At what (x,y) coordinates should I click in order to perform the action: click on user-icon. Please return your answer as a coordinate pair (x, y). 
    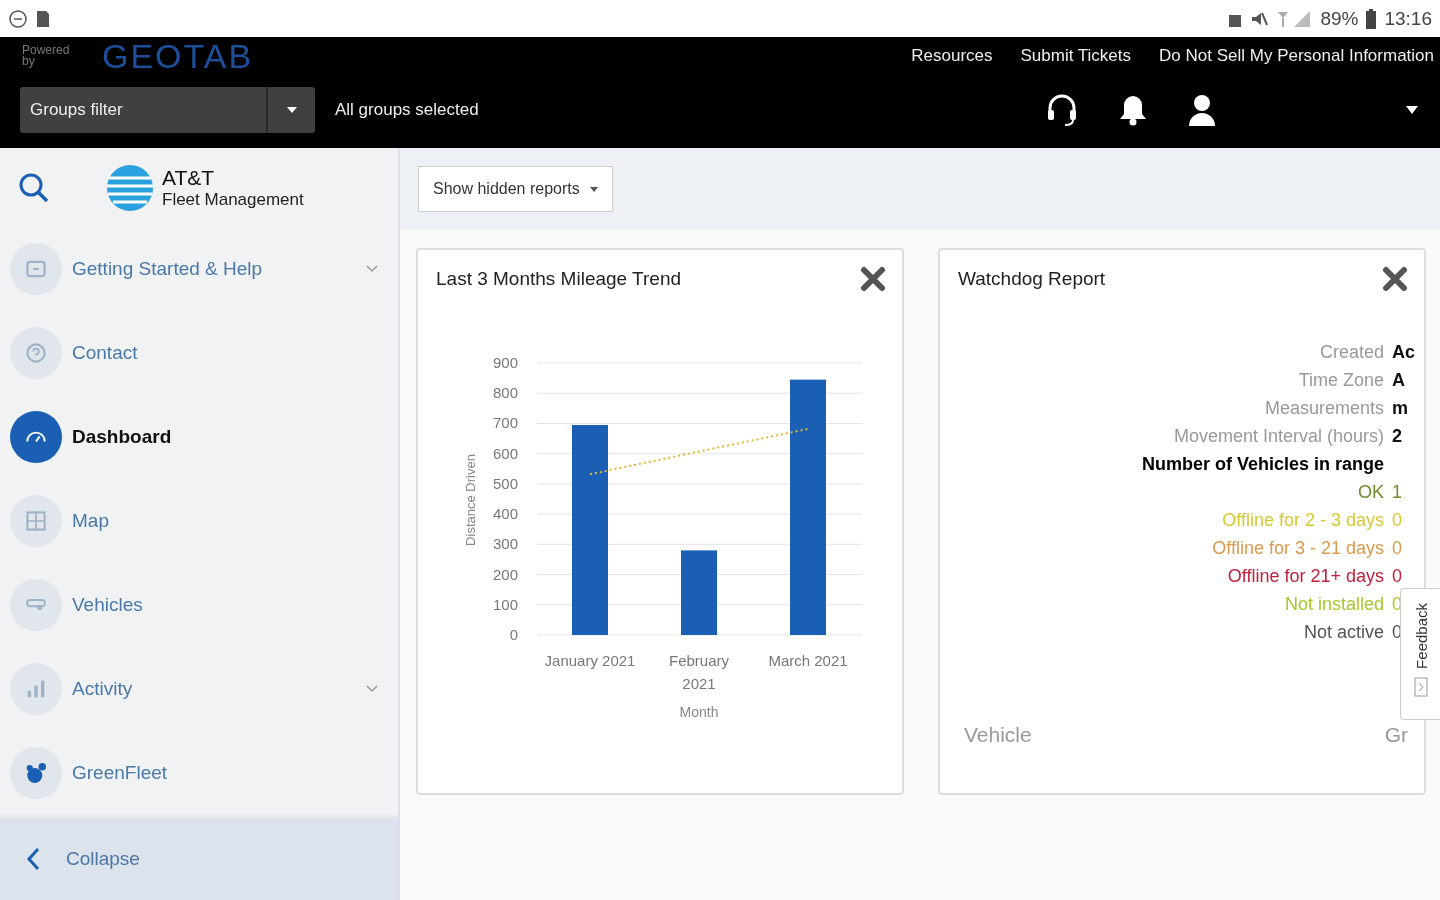
    Looking at the image, I should click on (1202, 110).